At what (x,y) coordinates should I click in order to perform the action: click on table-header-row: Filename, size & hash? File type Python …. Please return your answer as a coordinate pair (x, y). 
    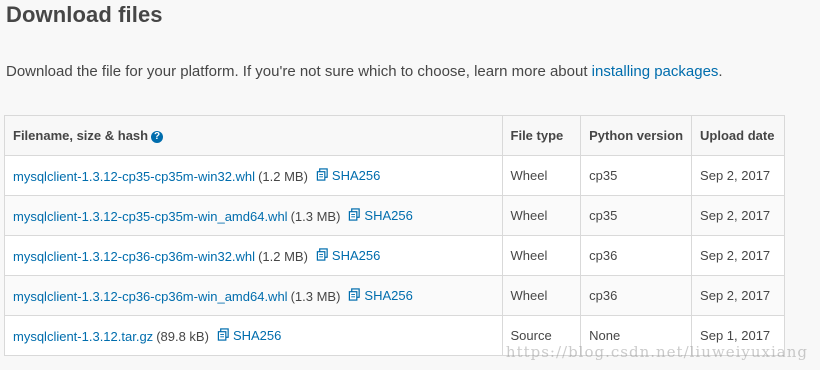
    Looking at the image, I should click on (394, 135).